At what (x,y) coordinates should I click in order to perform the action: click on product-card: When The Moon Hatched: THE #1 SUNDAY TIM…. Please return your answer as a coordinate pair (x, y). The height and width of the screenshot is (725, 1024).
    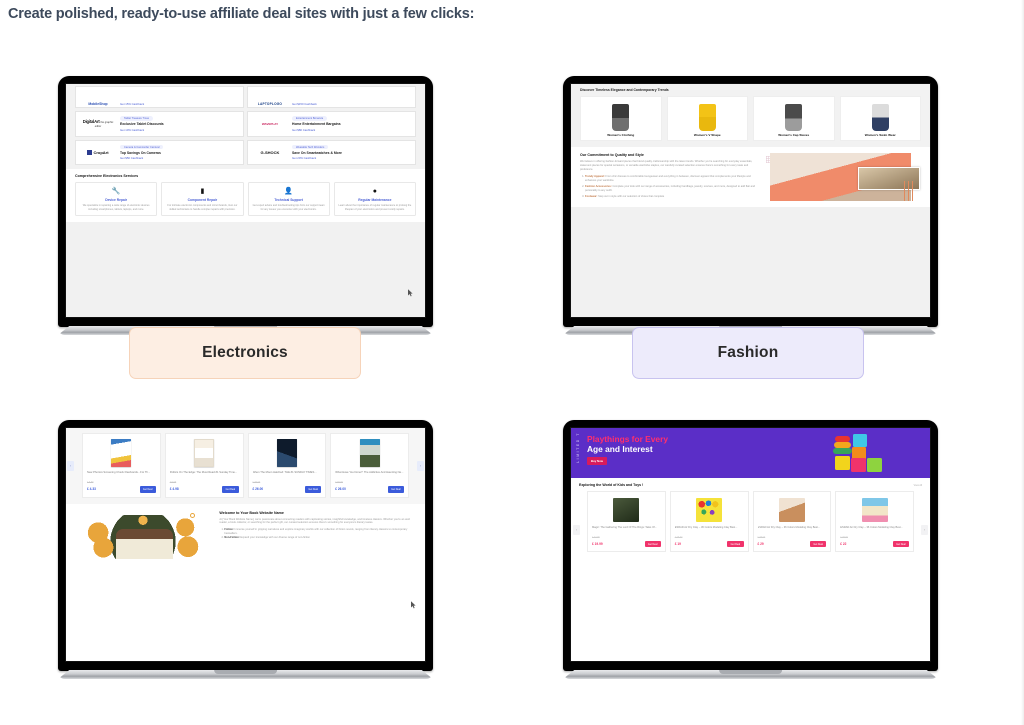
    Looking at the image, I should click on (287, 465).